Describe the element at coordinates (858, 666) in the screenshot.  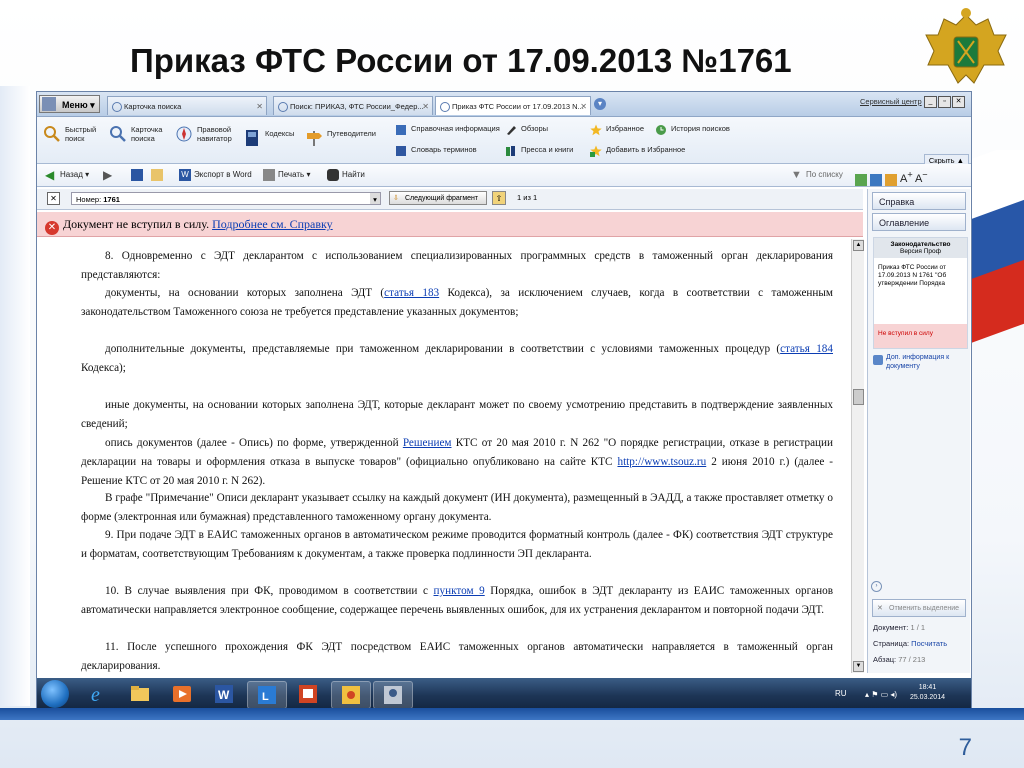
I see `scroll-down-icon: ▼` at that location.